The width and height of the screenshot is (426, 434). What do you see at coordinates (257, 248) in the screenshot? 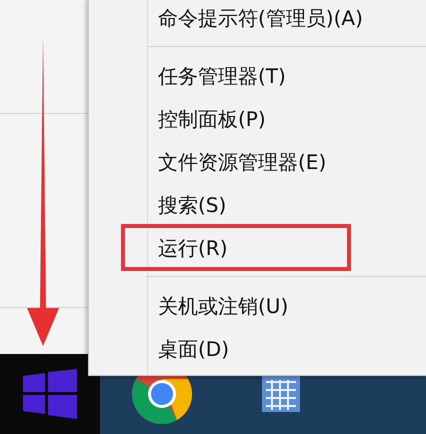
I see `menu-item: 运行(R)` at bounding box center [257, 248].